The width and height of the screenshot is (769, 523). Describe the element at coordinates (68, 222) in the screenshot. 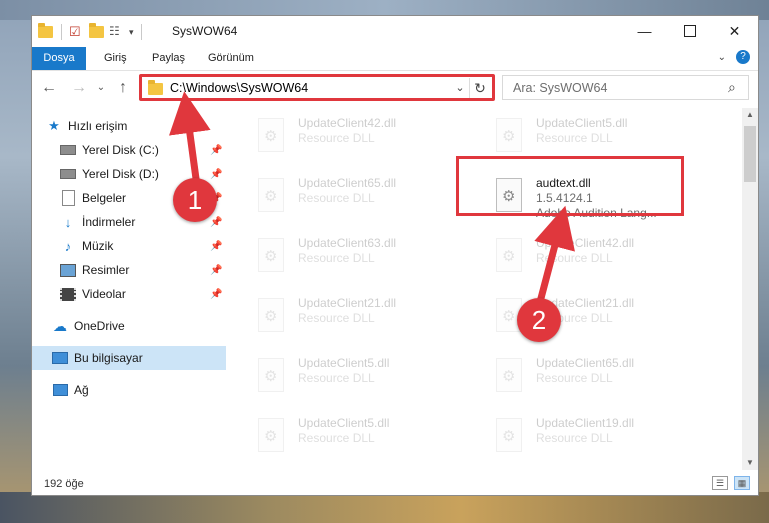

I see `download-icon: ↓` at that location.